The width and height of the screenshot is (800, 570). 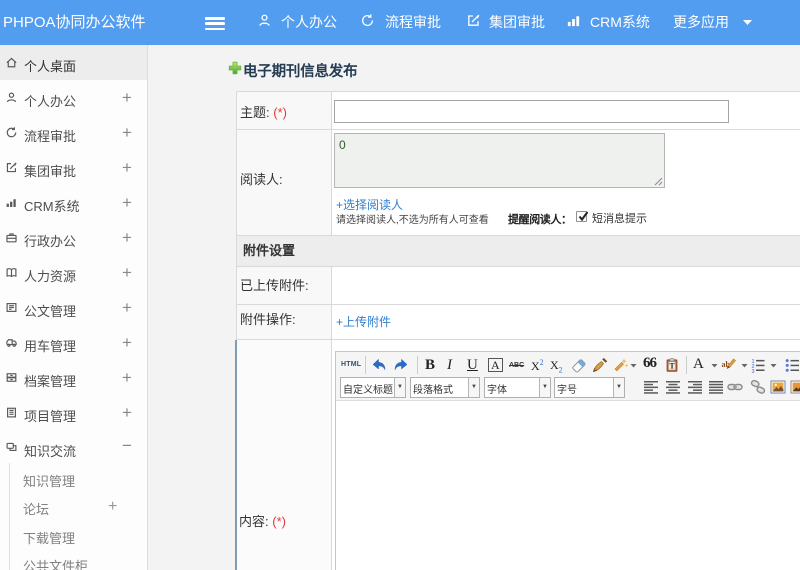 What do you see at coordinates (672, 366) in the screenshot?
I see `svg-text: T` at bounding box center [672, 366].